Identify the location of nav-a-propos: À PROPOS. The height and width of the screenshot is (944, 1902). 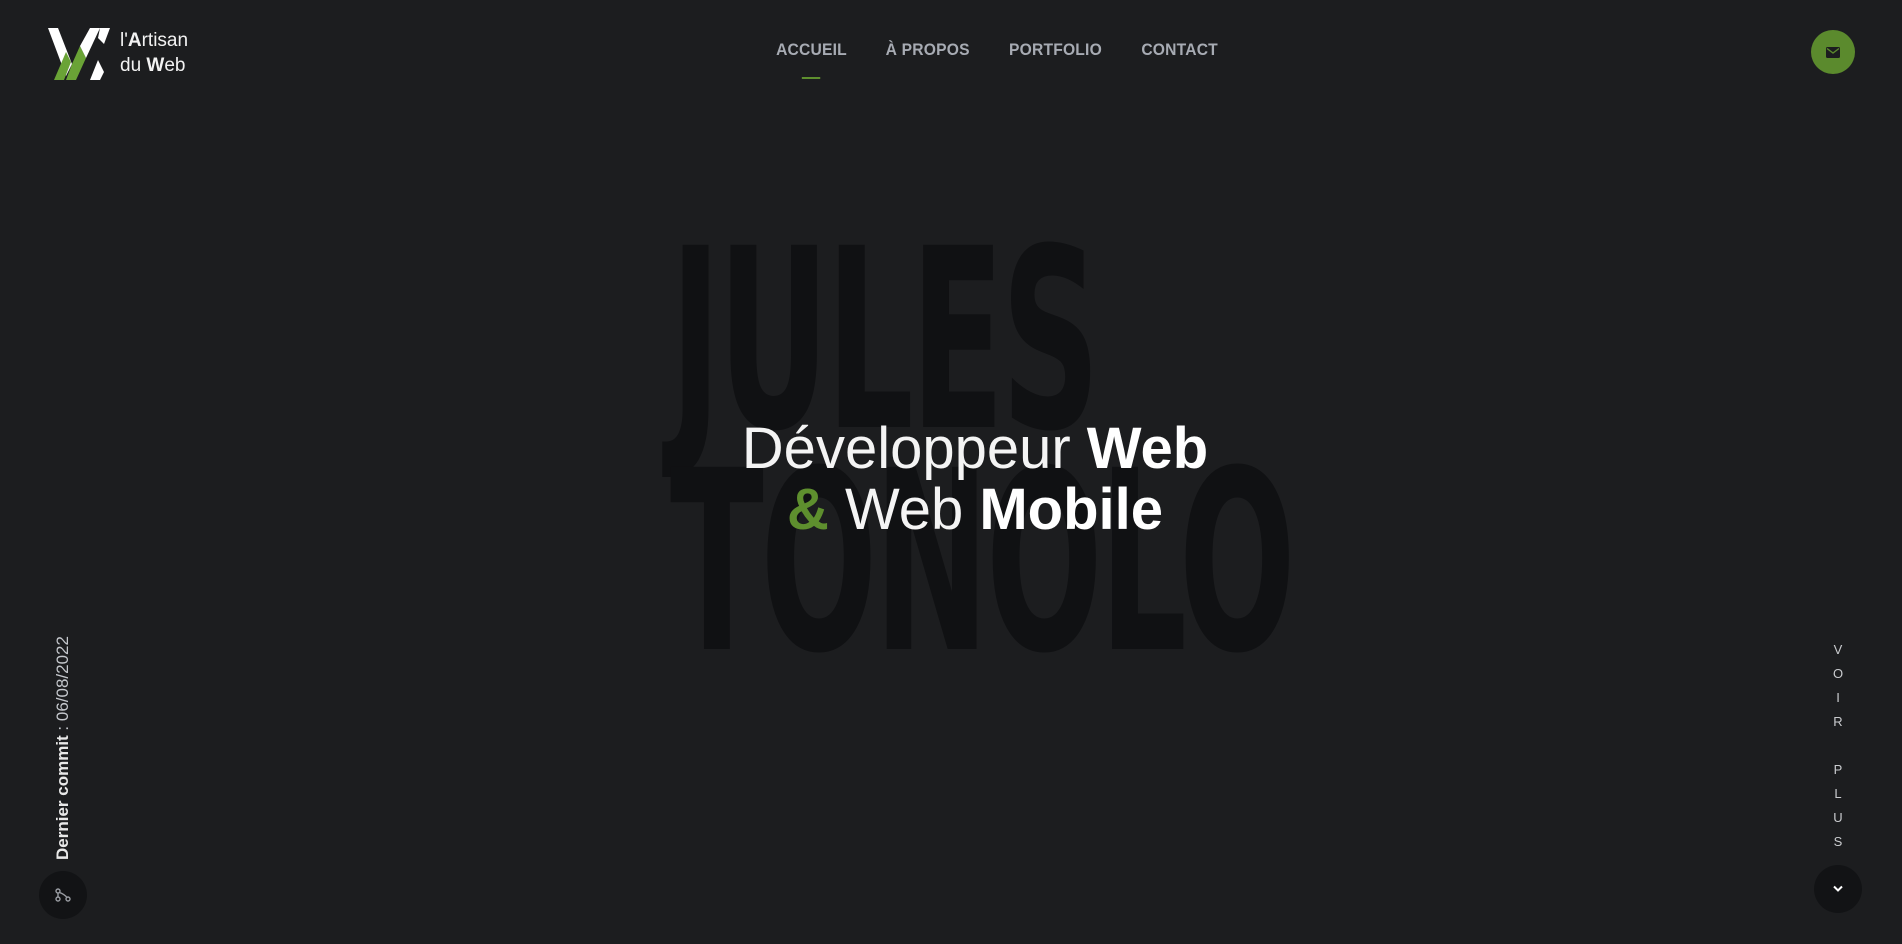
(927, 50).